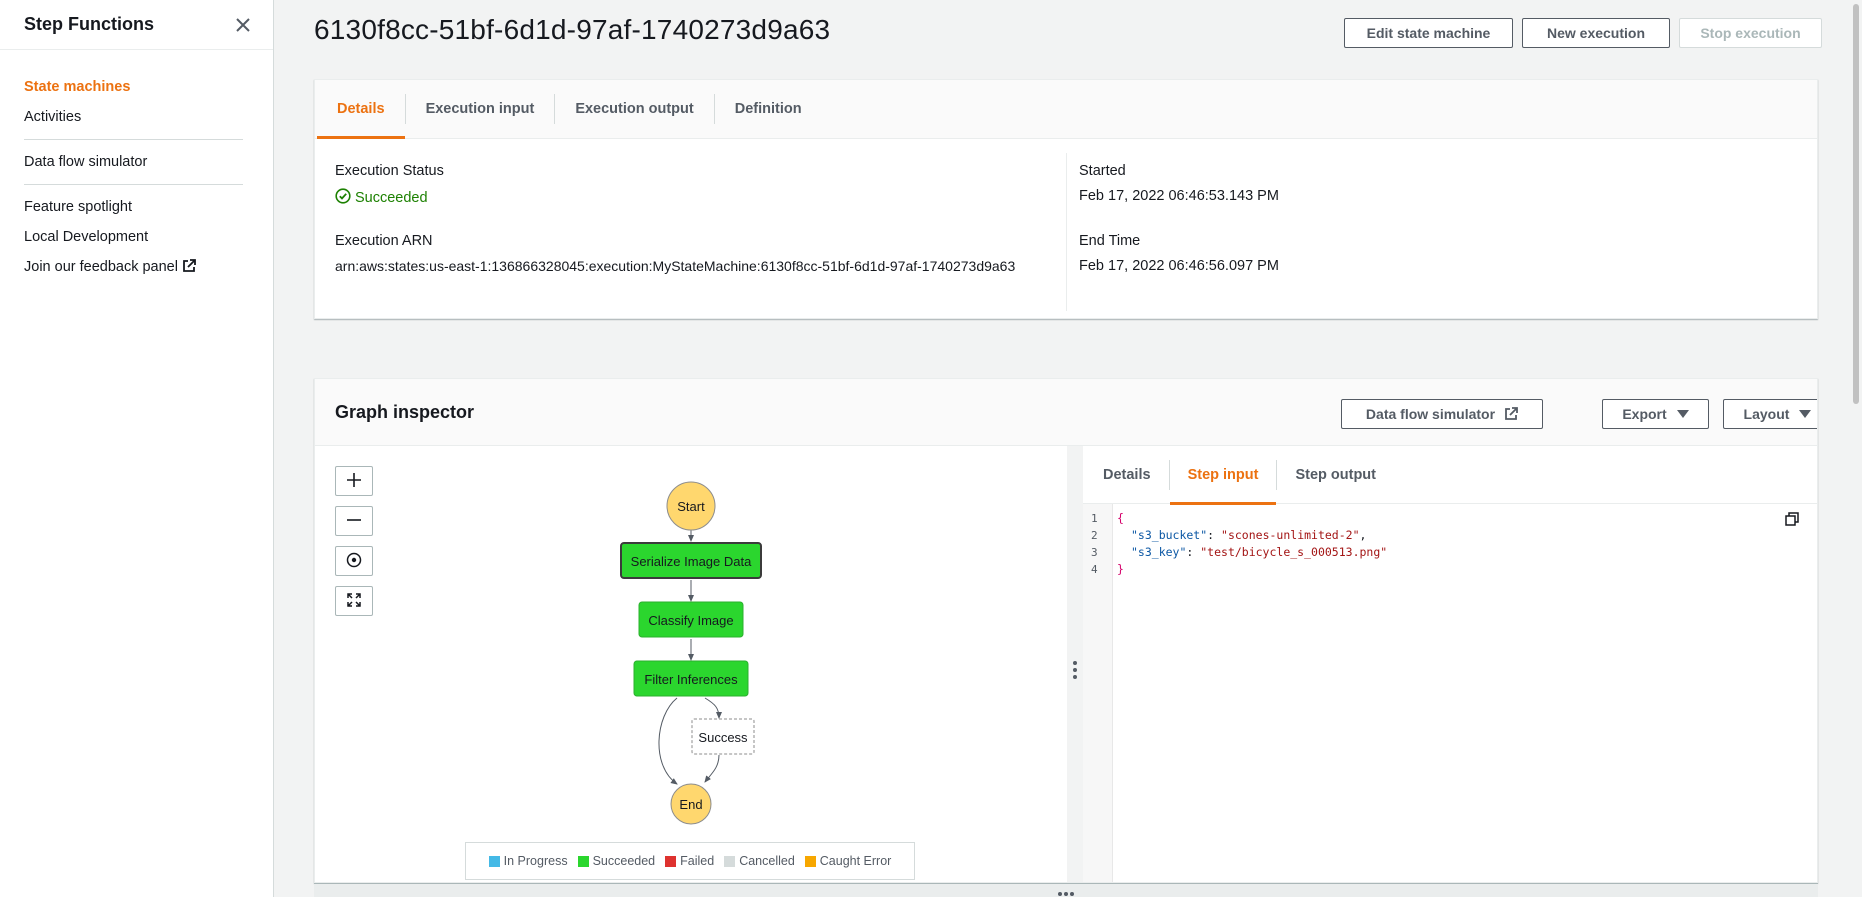 The height and width of the screenshot is (897, 1862). I want to click on target-icon, so click(354, 561).